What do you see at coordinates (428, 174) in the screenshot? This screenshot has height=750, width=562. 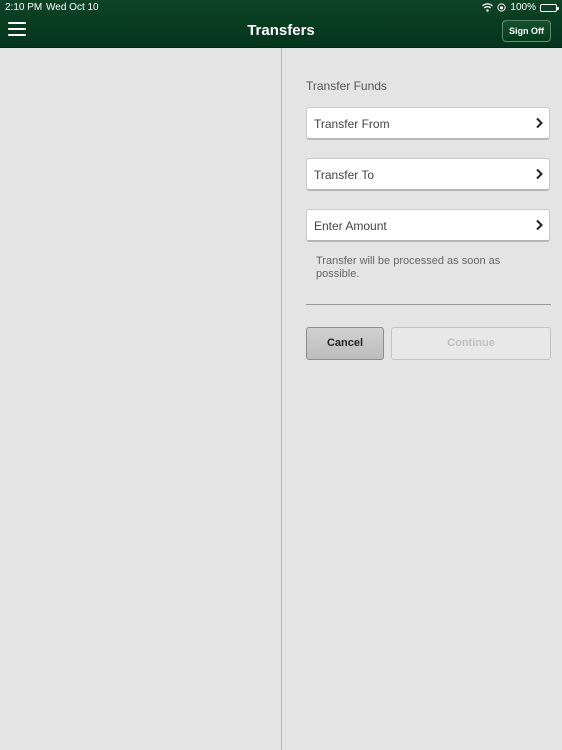 I see `transfer-to-row: Transfer To` at bounding box center [428, 174].